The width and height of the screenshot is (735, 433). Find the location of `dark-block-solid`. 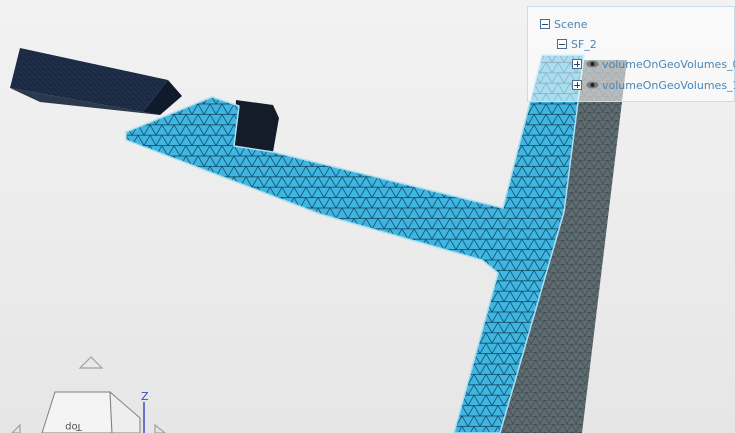

dark-block-solid is located at coordinates (96, 81).